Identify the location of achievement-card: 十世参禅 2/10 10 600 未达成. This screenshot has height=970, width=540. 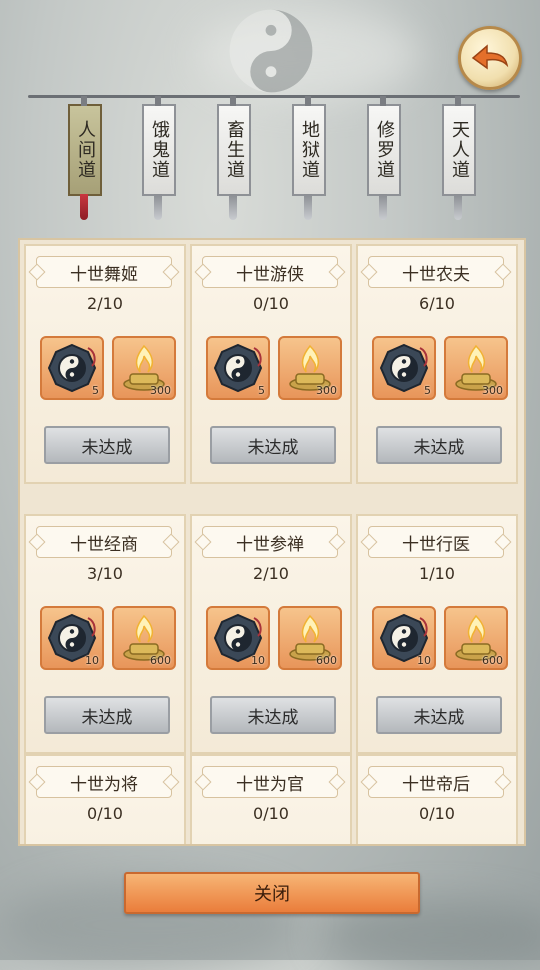
(271, 634).